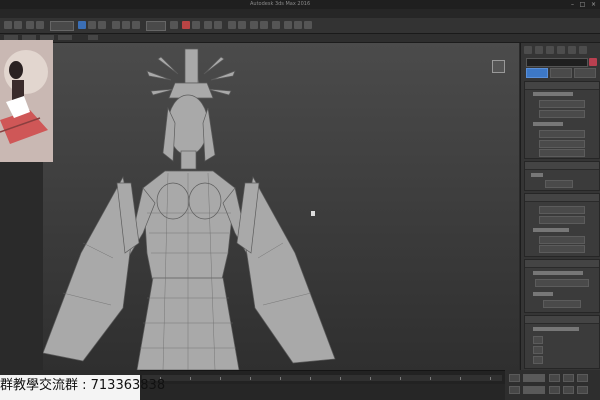 The image size is (600, 400). Describe the element at coordinates (280, 4) in the screenshot. I see `window-title: Autodesk 3ds Max 2016` at that location.